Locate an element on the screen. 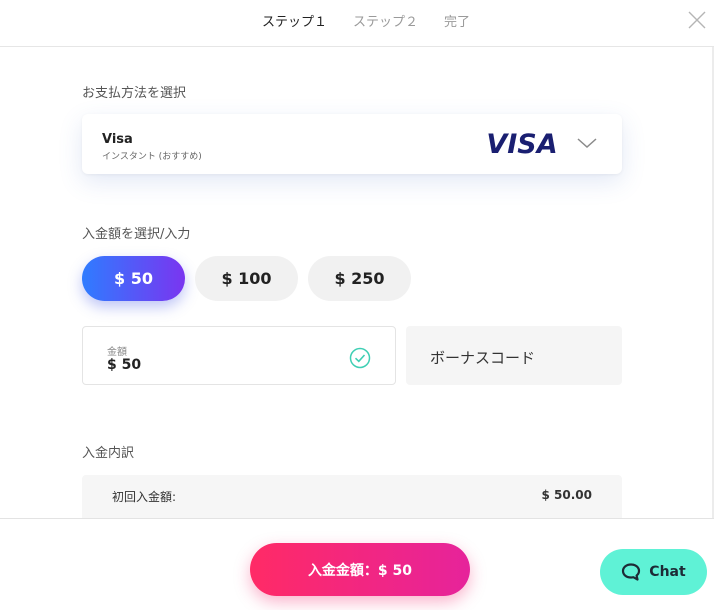  payment-method-subtitle: インスタント (おすすめ) is located at coordinates (152, 157).